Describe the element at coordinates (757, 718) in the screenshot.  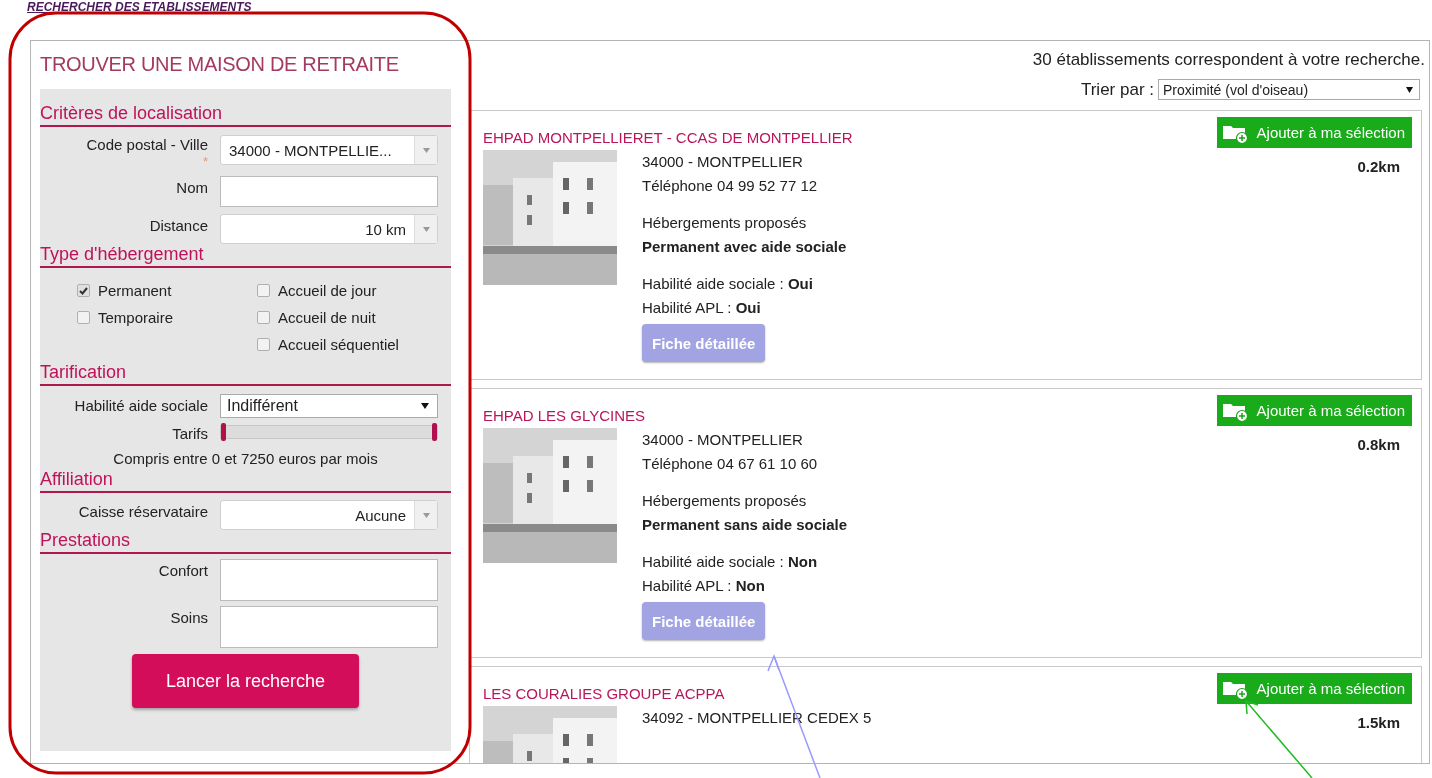
I see `address-text: 34092 - MONTPELLIER CEDEX 5` at that location.